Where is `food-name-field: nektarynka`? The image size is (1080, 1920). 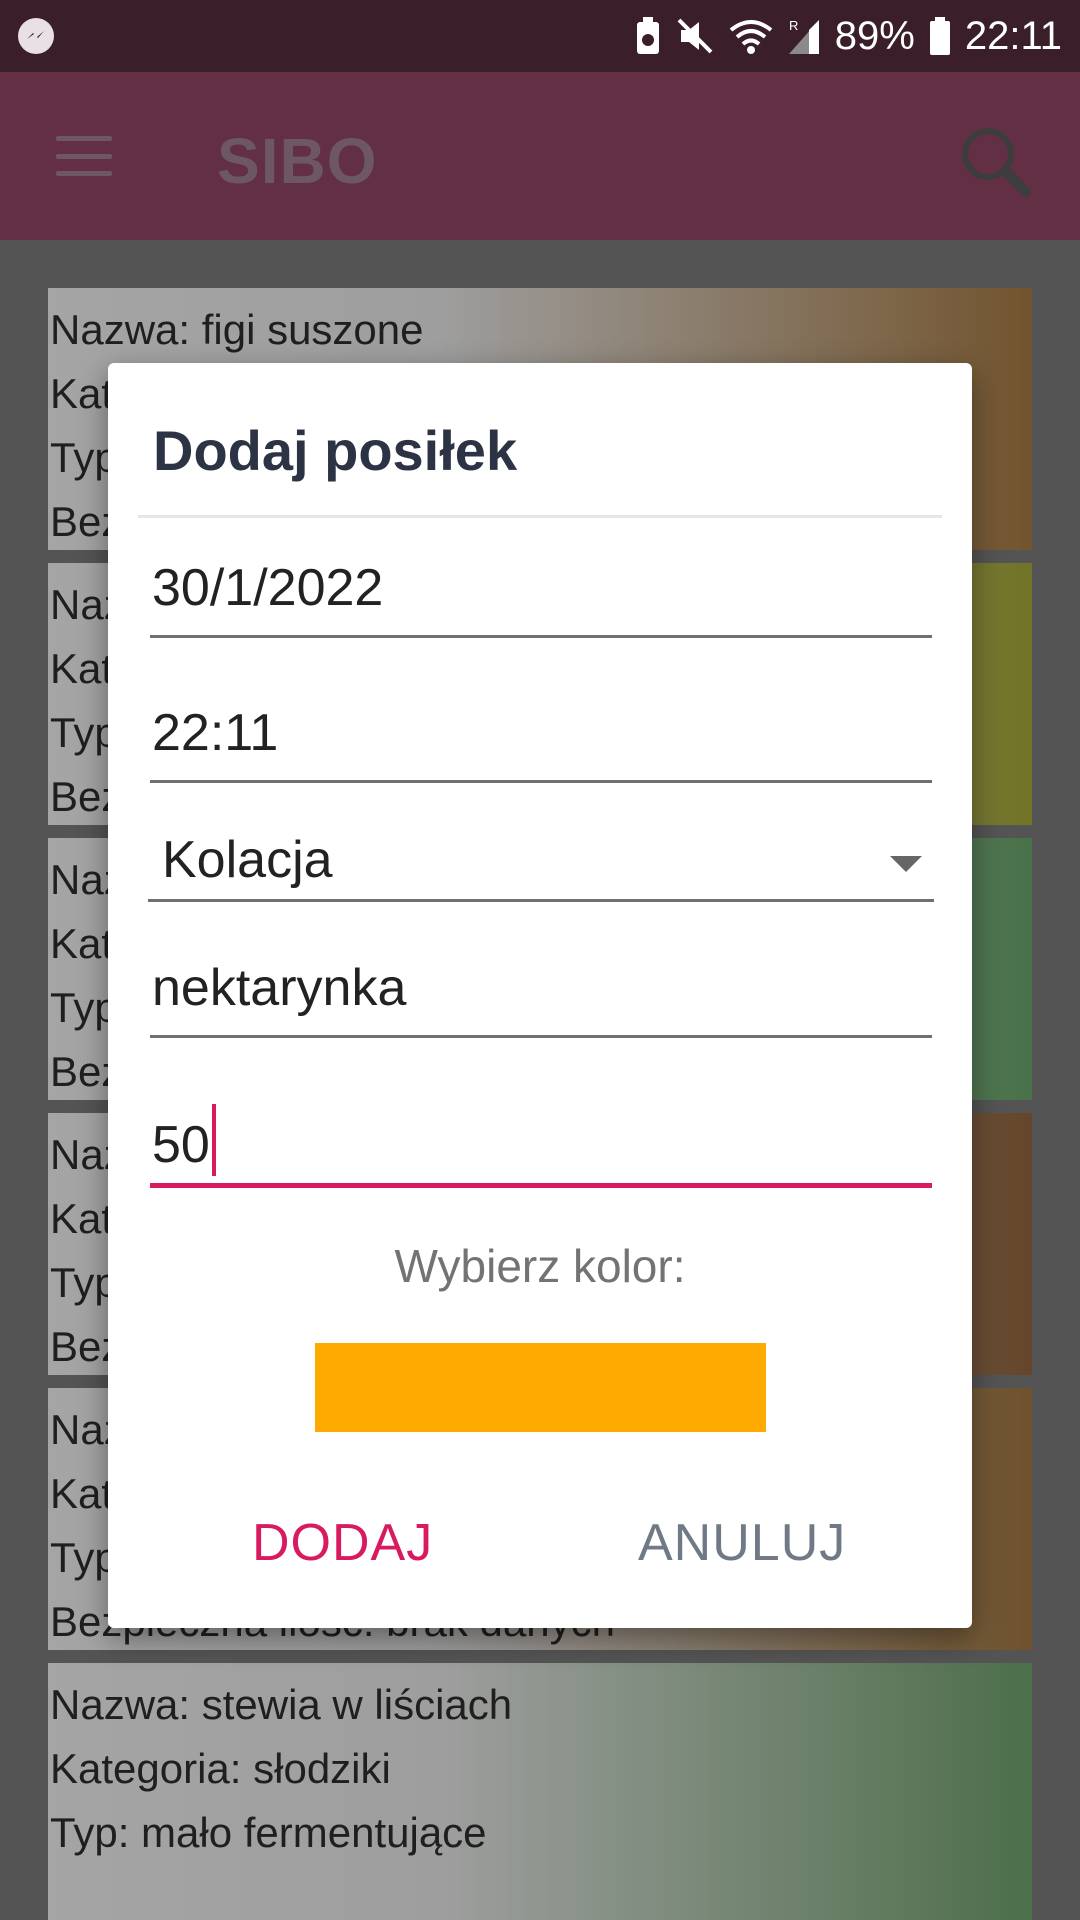
food-name-field: nektarynka is located at coordinates (541, 998).